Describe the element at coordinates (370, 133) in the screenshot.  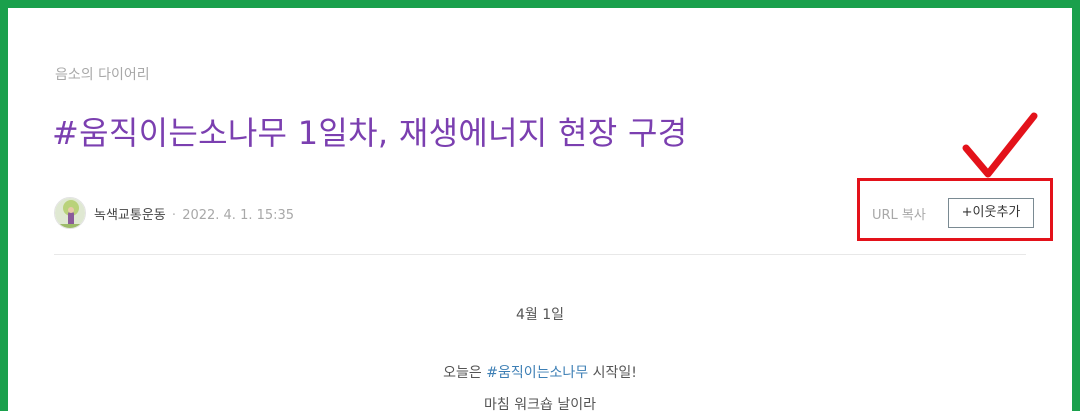
I see `post-title: #움직이는소나무 1일차, 재생에너지 현장 구경` at that location.